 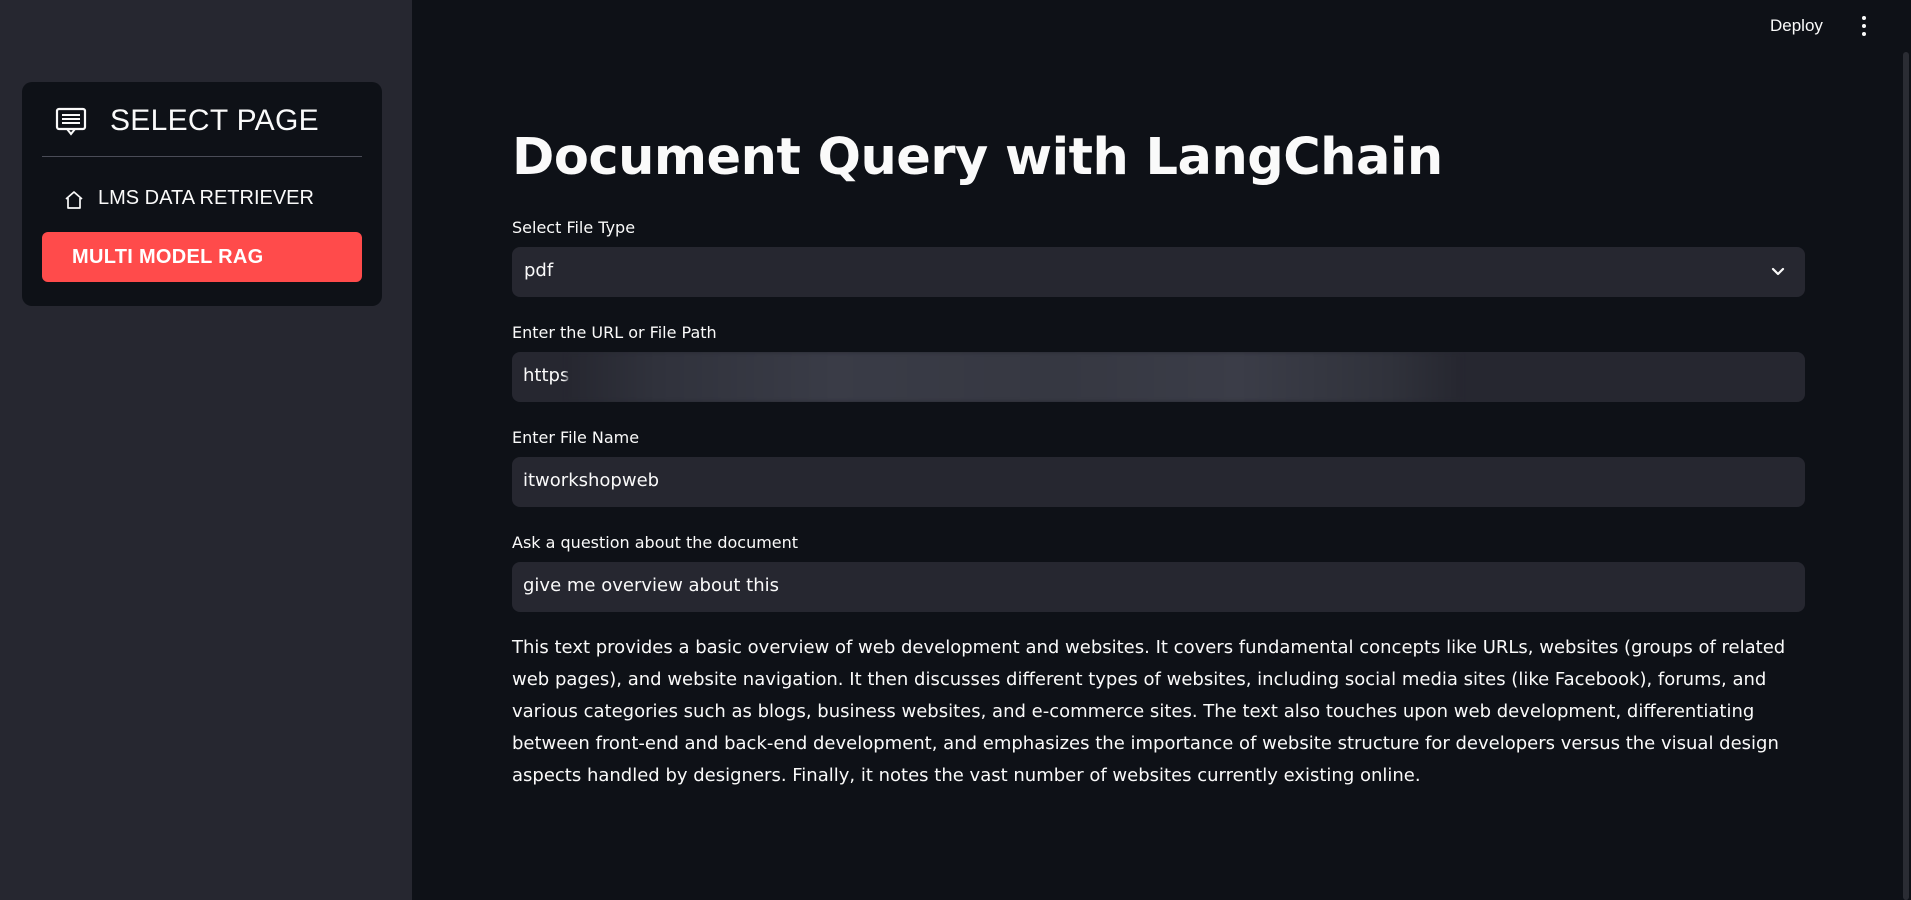 I want to click on vertical-ellipsis-icon, so click(x=1864, y=26).